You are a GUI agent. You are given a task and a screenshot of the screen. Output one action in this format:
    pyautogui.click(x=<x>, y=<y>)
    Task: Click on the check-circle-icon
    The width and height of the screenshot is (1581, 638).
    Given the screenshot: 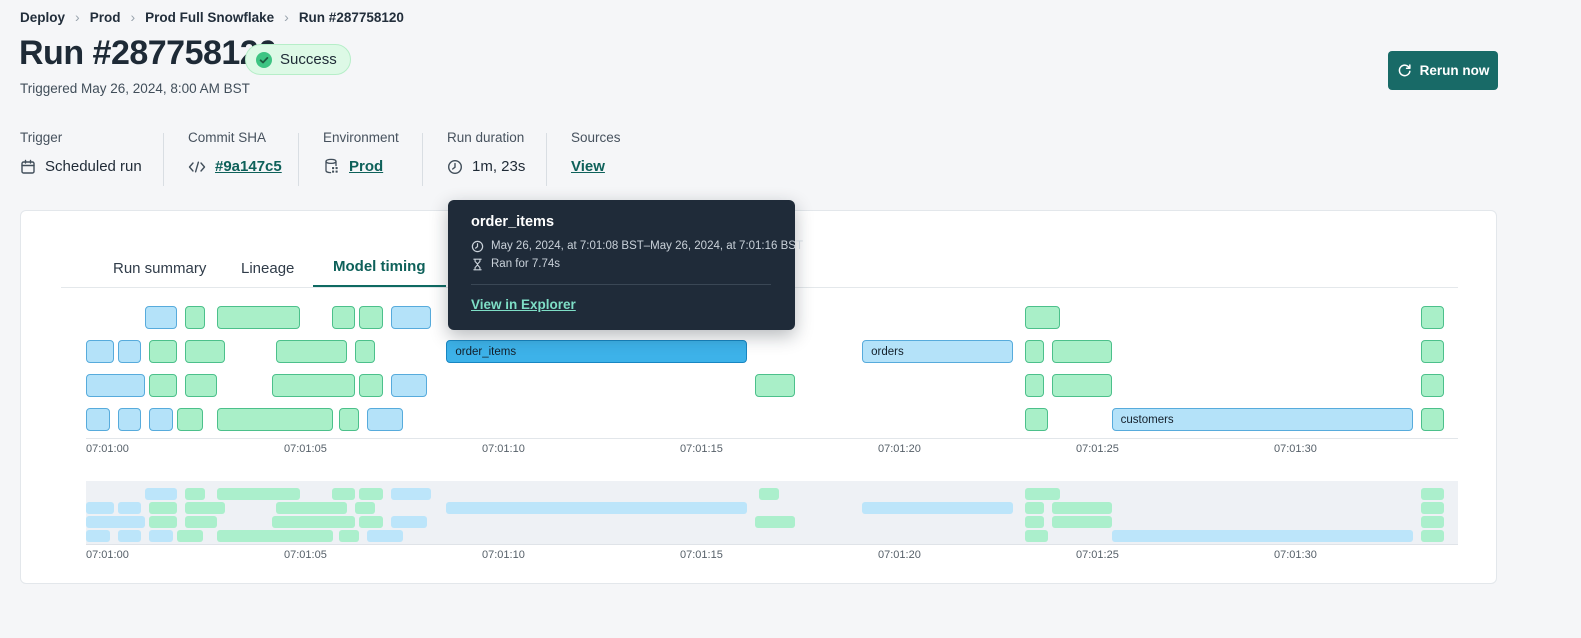 What is the action you would take?
    pyautogui.click(x=264, y=60)
    